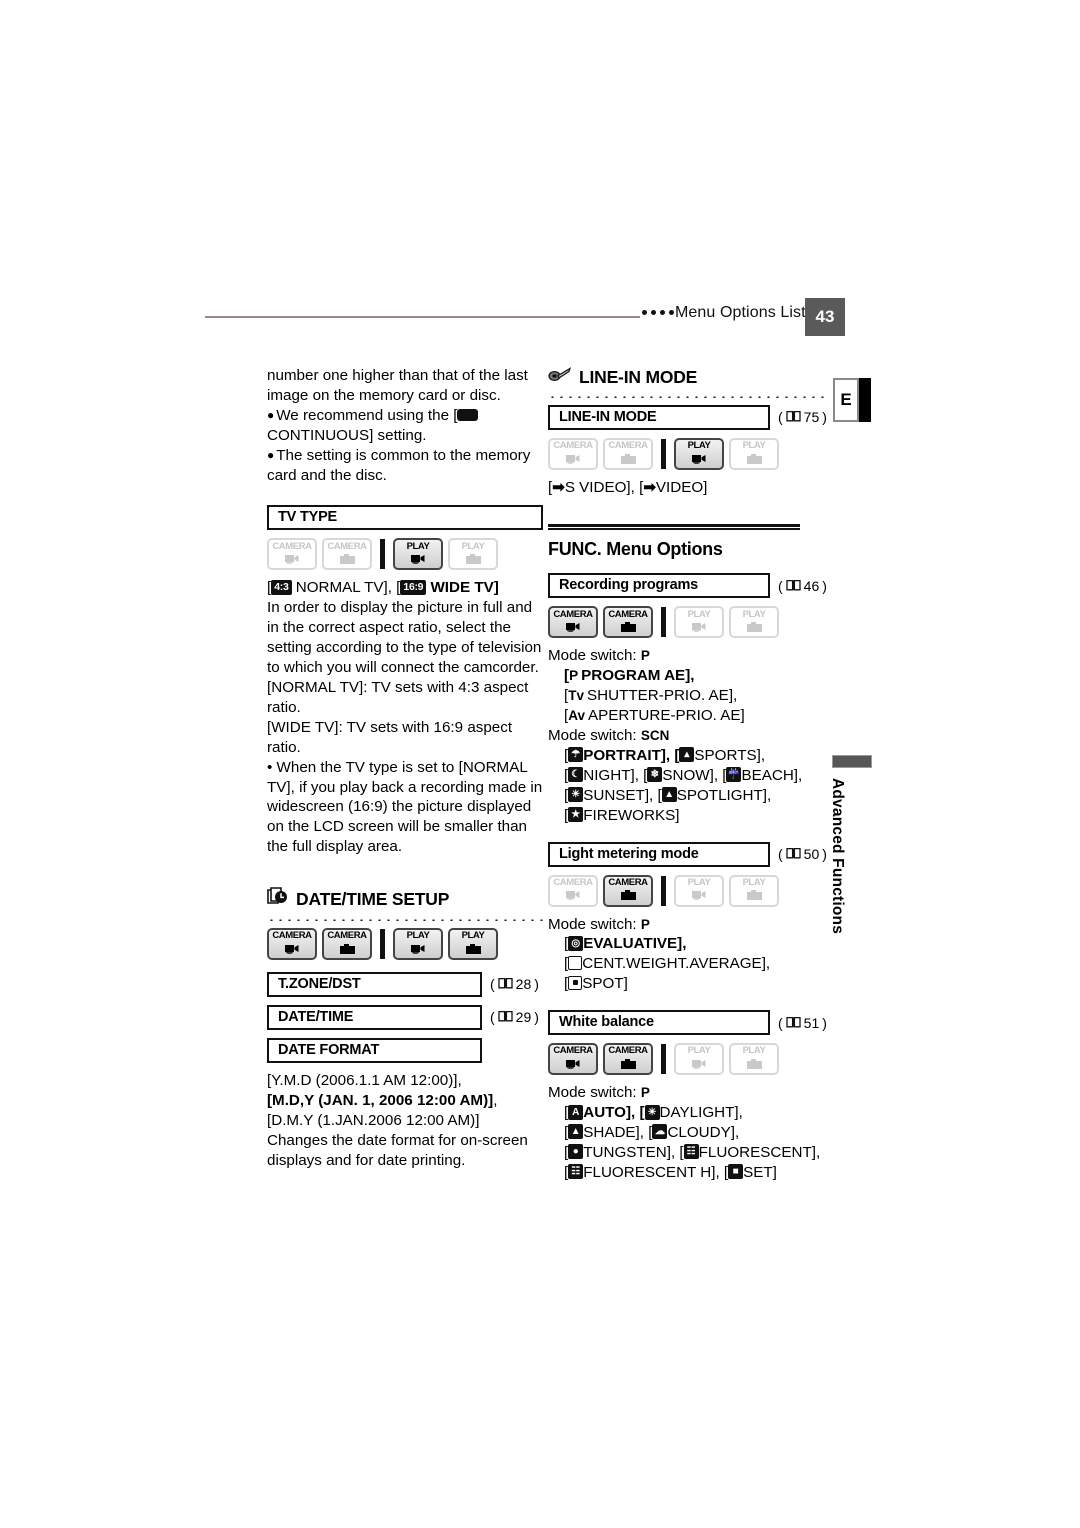 The height and width of the screenshot is (1528, 1080). I want to click on white-balance-menu-box: White balance, so click(659, 1023).